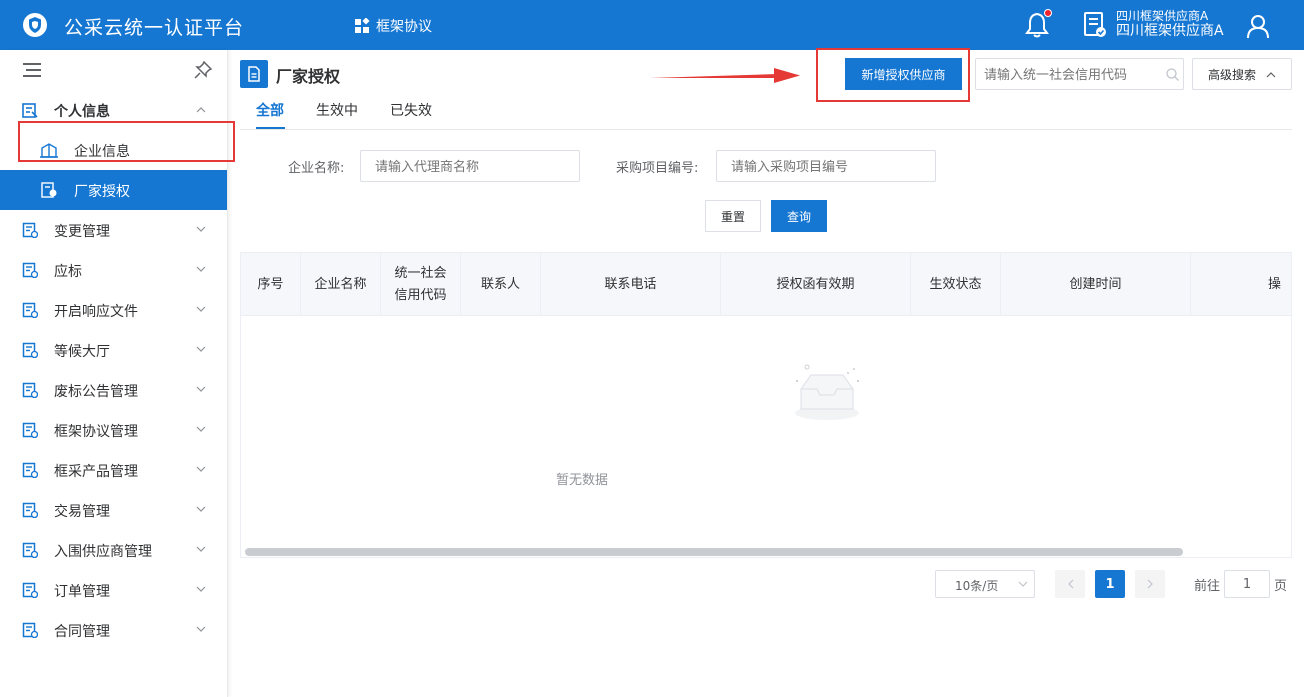 This screenshot has height=697, width=1304. I want to click on top-nav-framework-agreement: 框架协议, so click(393, 26).